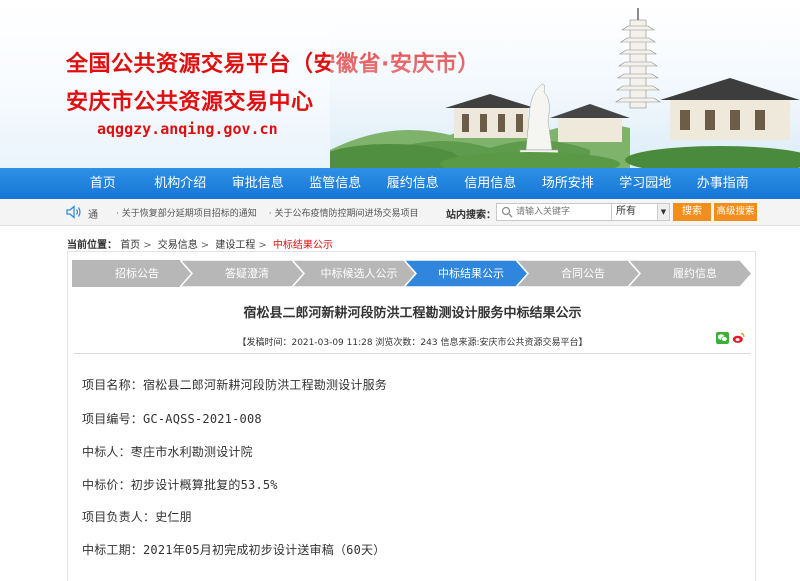  What do you see at coordinates (302, 245) in the screenshot?
I see `breadcrumb-current: 中标结果公示` at bounding box center [302, 245].